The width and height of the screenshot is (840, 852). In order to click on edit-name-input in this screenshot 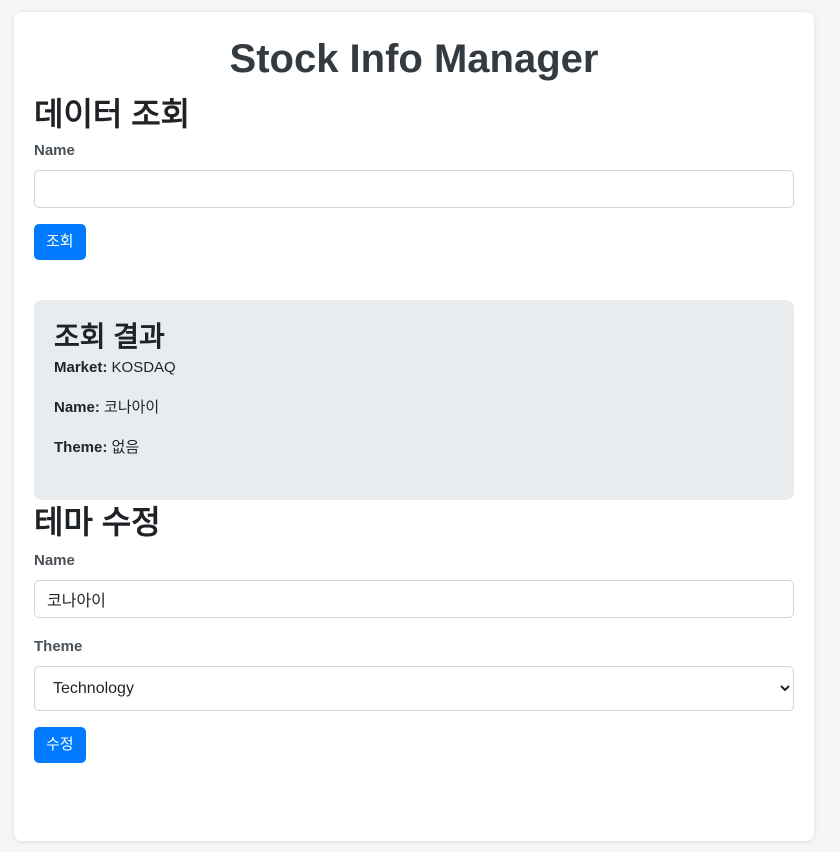, I will do `click(414, 599)`.